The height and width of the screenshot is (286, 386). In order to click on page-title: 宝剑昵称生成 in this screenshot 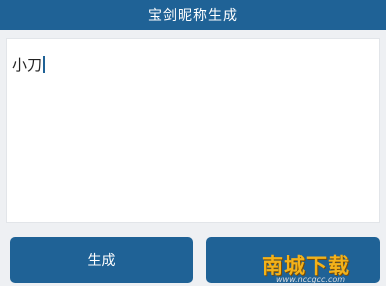, I will do `click(193, 16)`.